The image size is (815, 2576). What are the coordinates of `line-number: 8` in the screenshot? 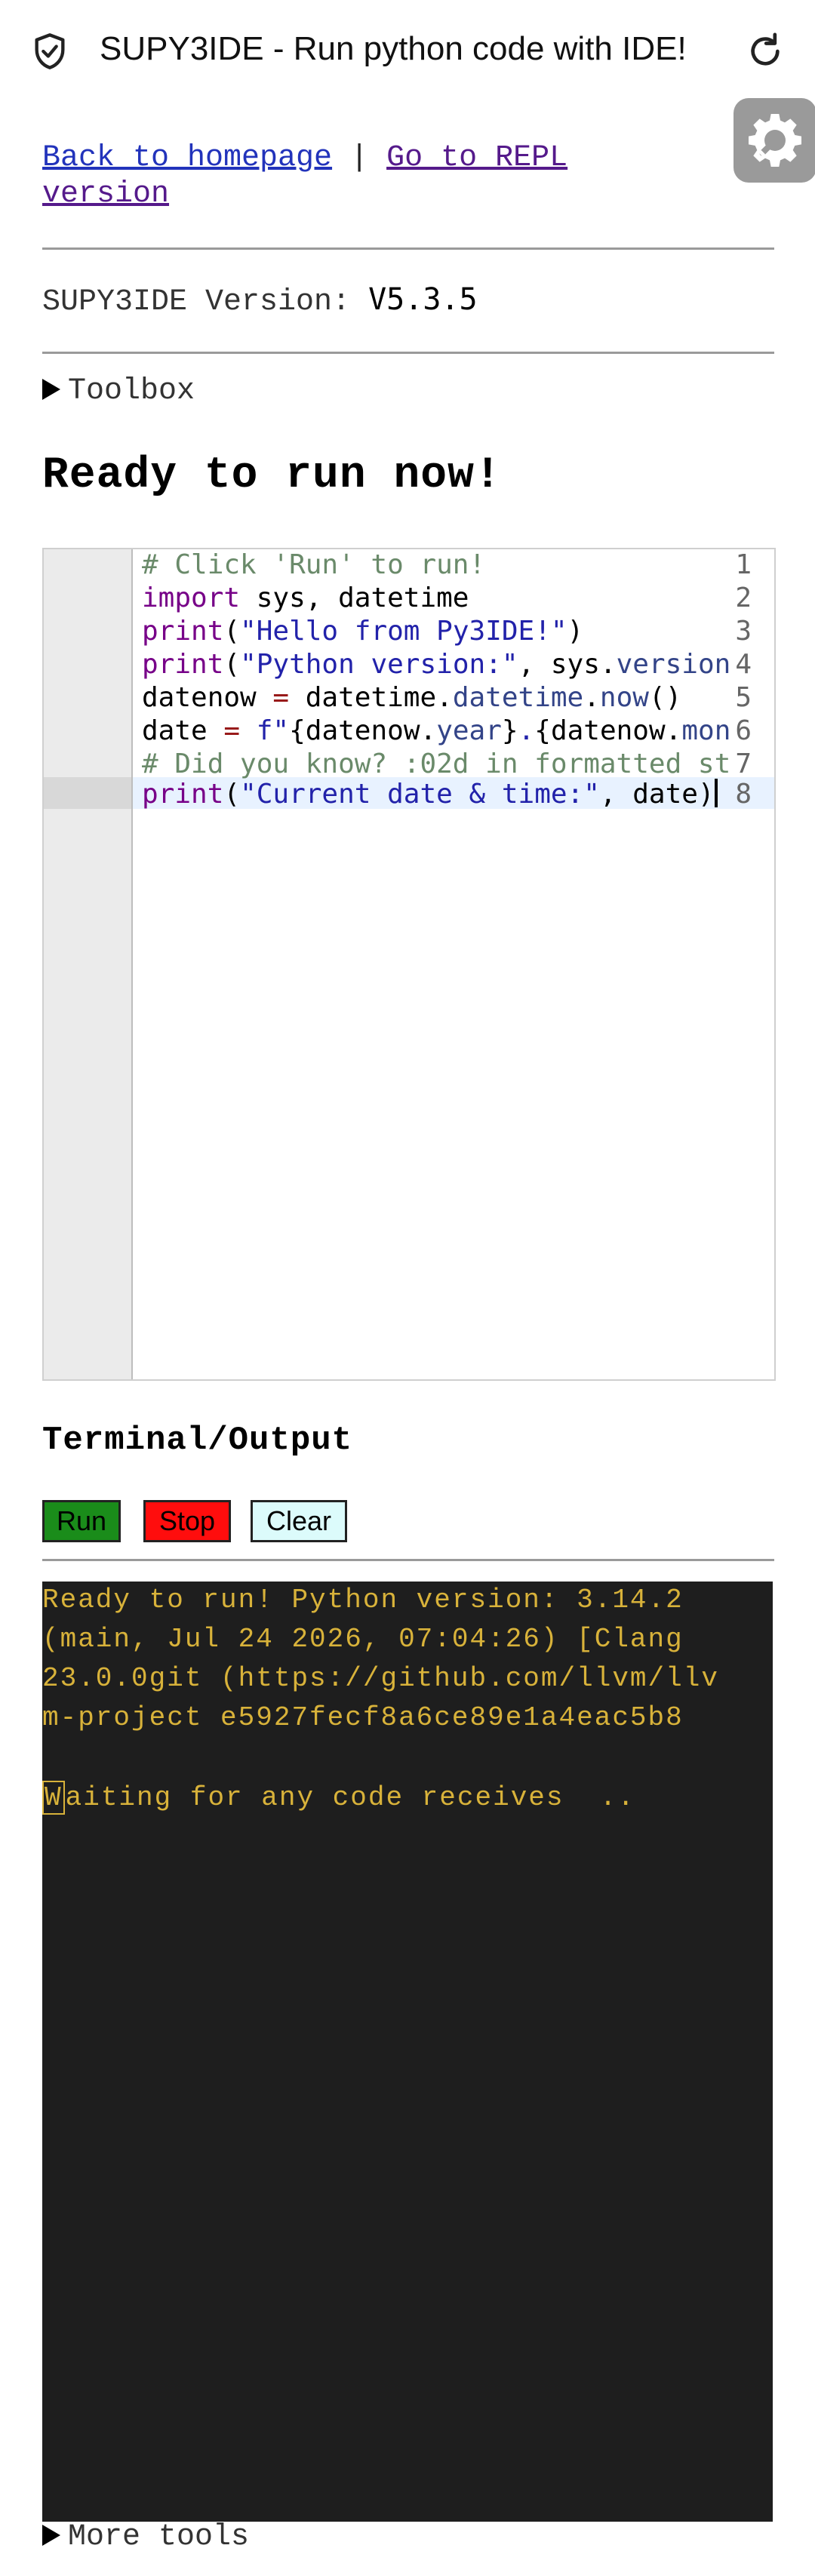 It's located at (743, 794).